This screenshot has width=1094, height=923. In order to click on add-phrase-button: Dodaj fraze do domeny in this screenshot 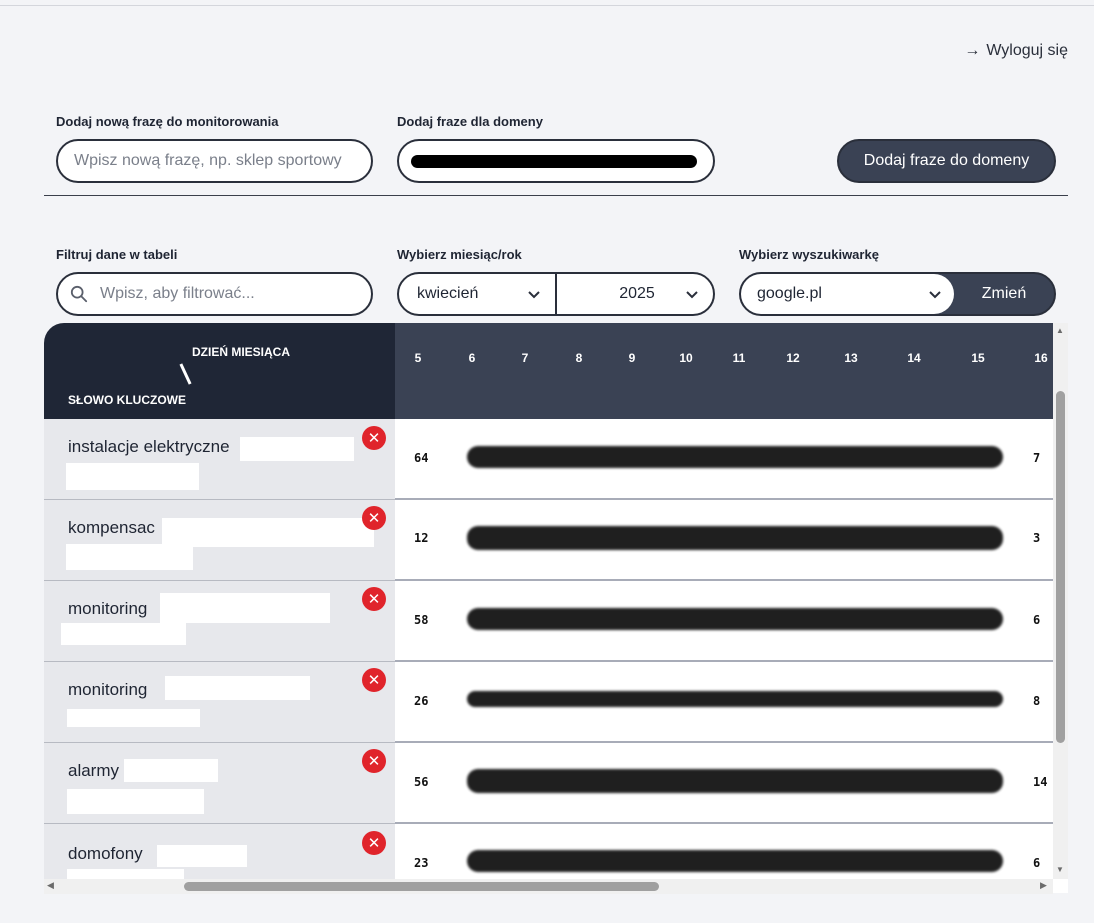, I will do `click(946, 161)`.